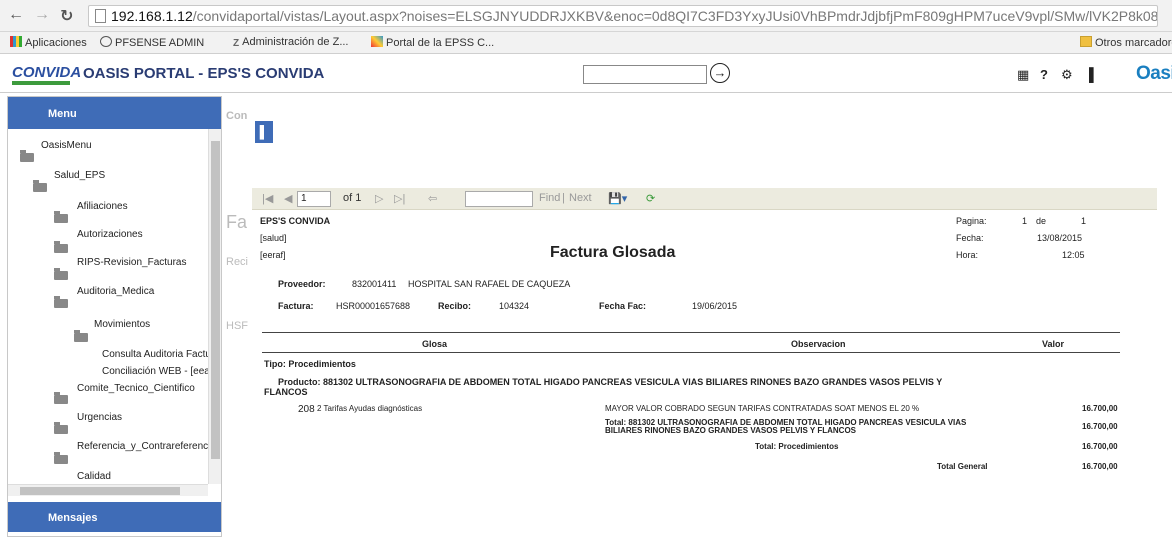  I want to click on menu-item-consulta-auditoria: Consulta Auditoria Factu, so click(155, 354).